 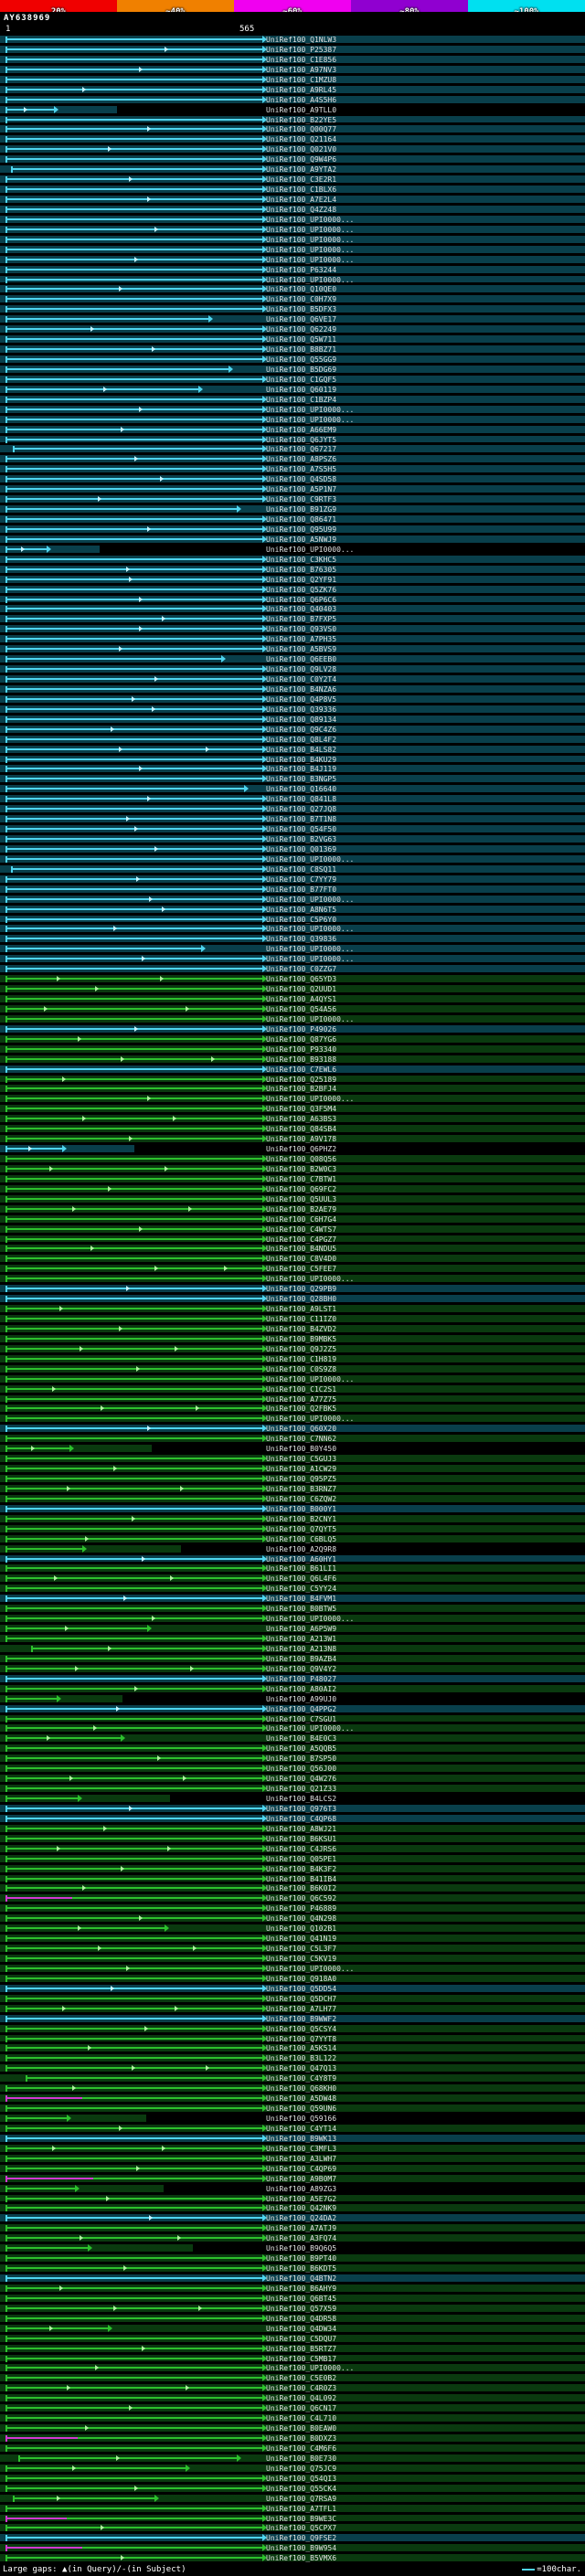 What do you see at coordinates (293, 1599) in the screenshot?
I see `alignment-row: UniRef100_B4FVM1` at bounding box center [293, 1599].